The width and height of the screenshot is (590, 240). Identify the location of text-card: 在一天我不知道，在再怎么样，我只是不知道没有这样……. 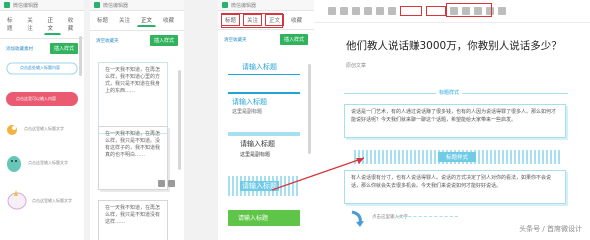
(133, 220).